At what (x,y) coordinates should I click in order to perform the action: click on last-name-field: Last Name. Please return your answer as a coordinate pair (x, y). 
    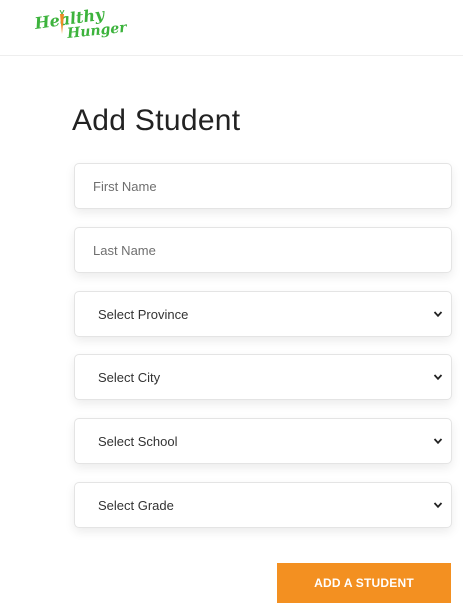
    Looking at the image, I should click on (263, 250).